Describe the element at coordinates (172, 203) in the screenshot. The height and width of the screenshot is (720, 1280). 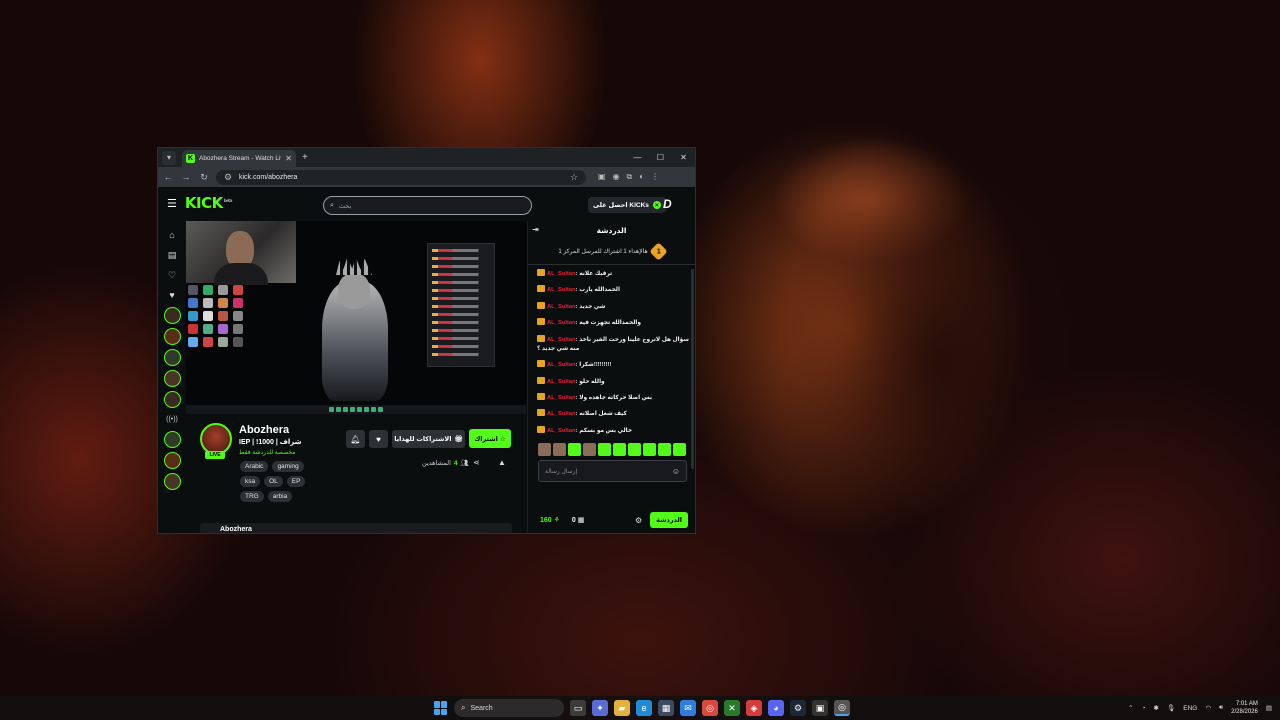
I see `hamburger-menu-icon: ☰` at that location.